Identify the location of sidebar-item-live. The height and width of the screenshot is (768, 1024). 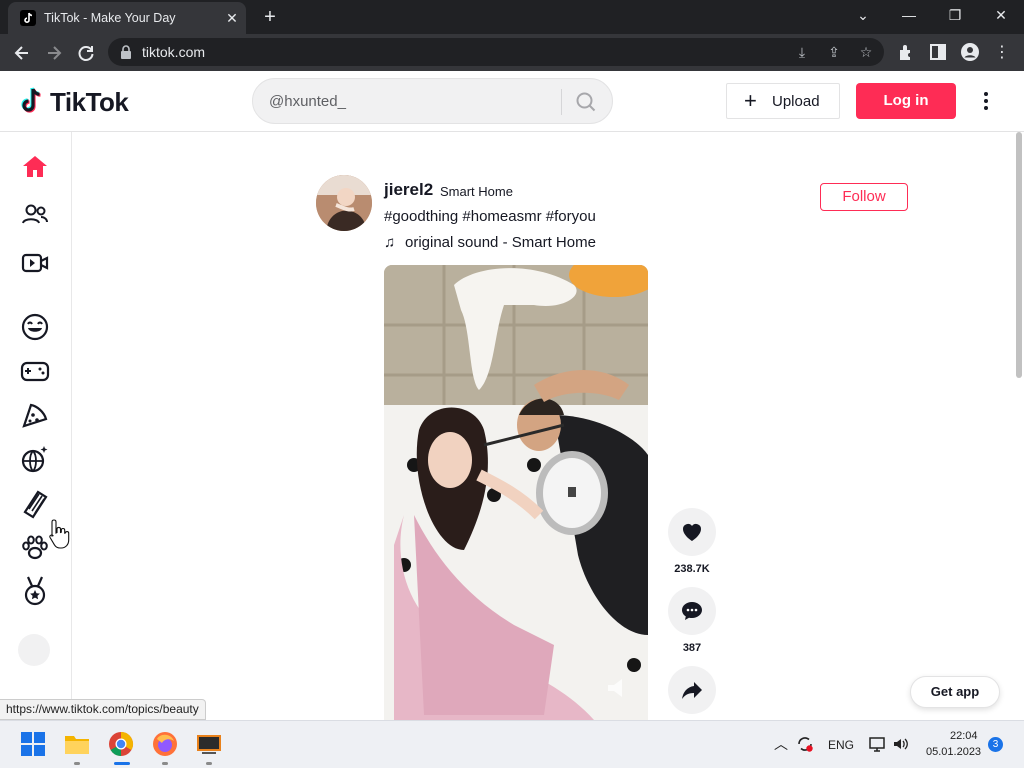
(35, 263).